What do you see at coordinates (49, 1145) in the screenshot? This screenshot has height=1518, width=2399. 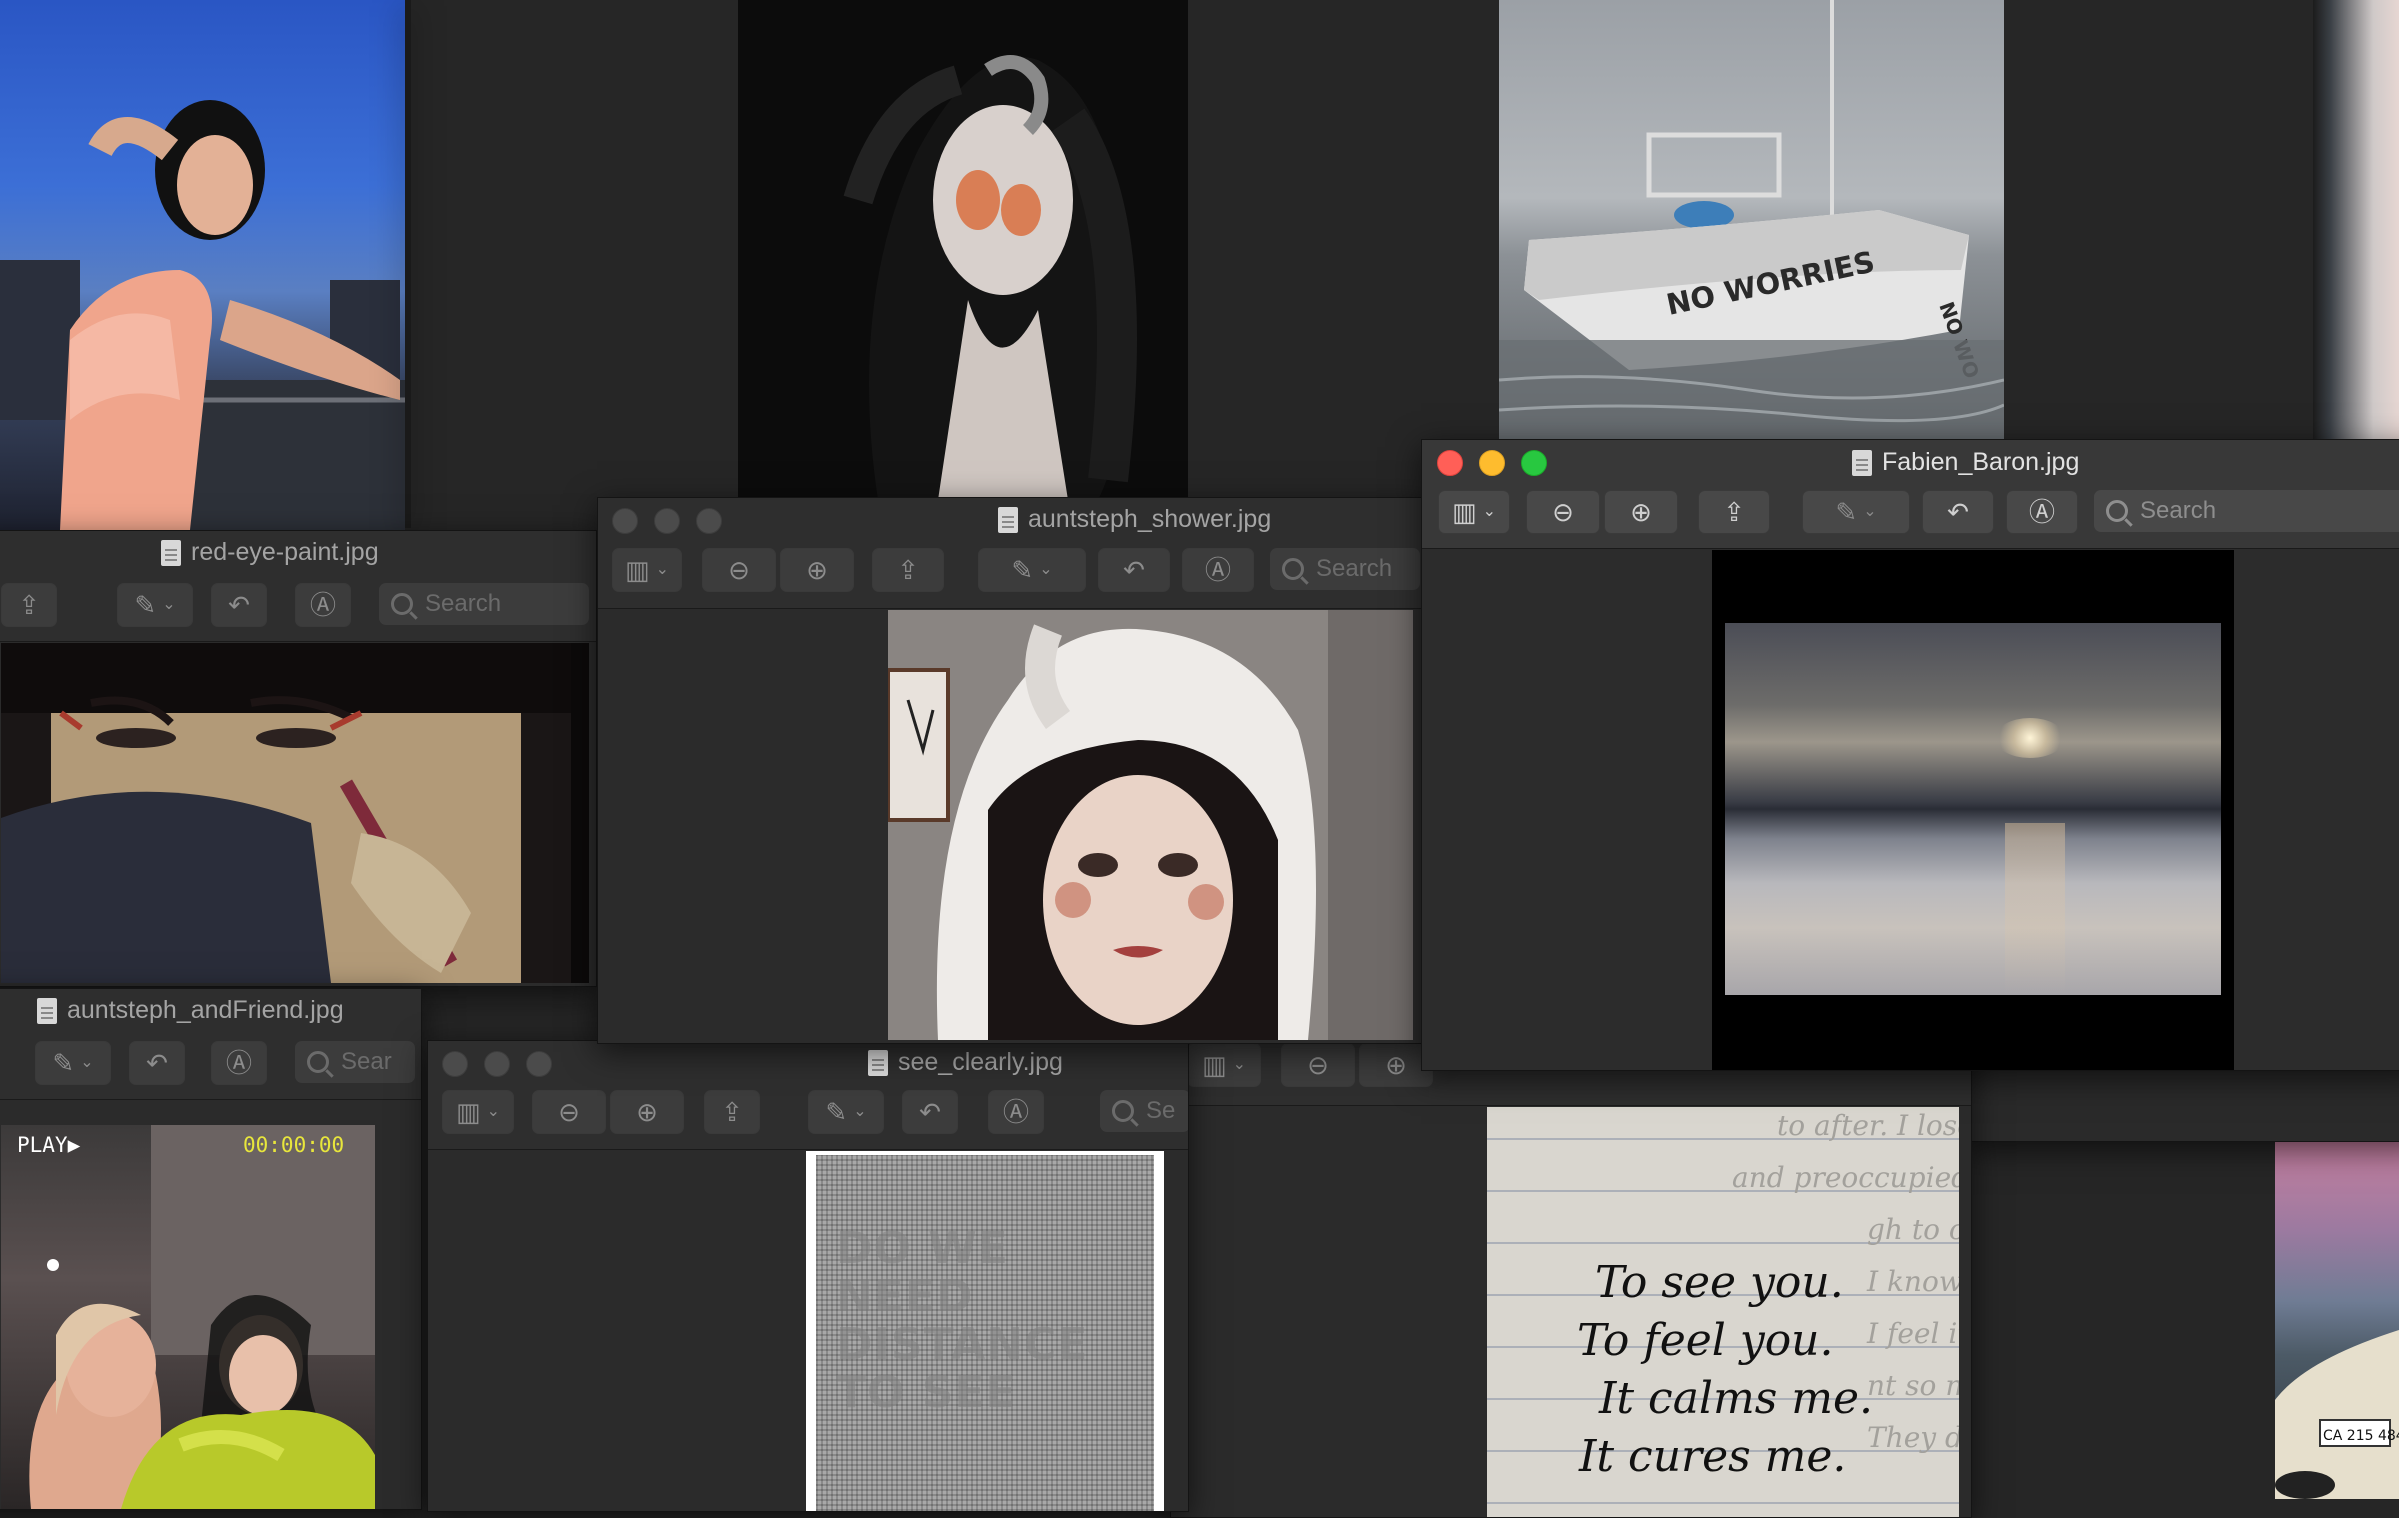 I see `vhs-play-label: PLAY▶` at bounding box center [49, 1145].